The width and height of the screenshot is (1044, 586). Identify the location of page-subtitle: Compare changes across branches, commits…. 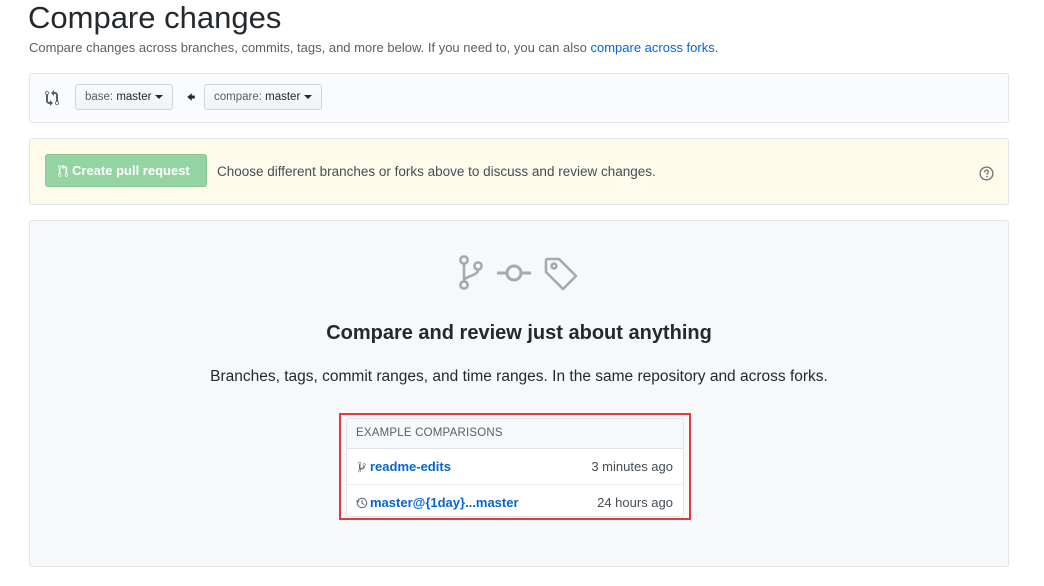
(373, 48).